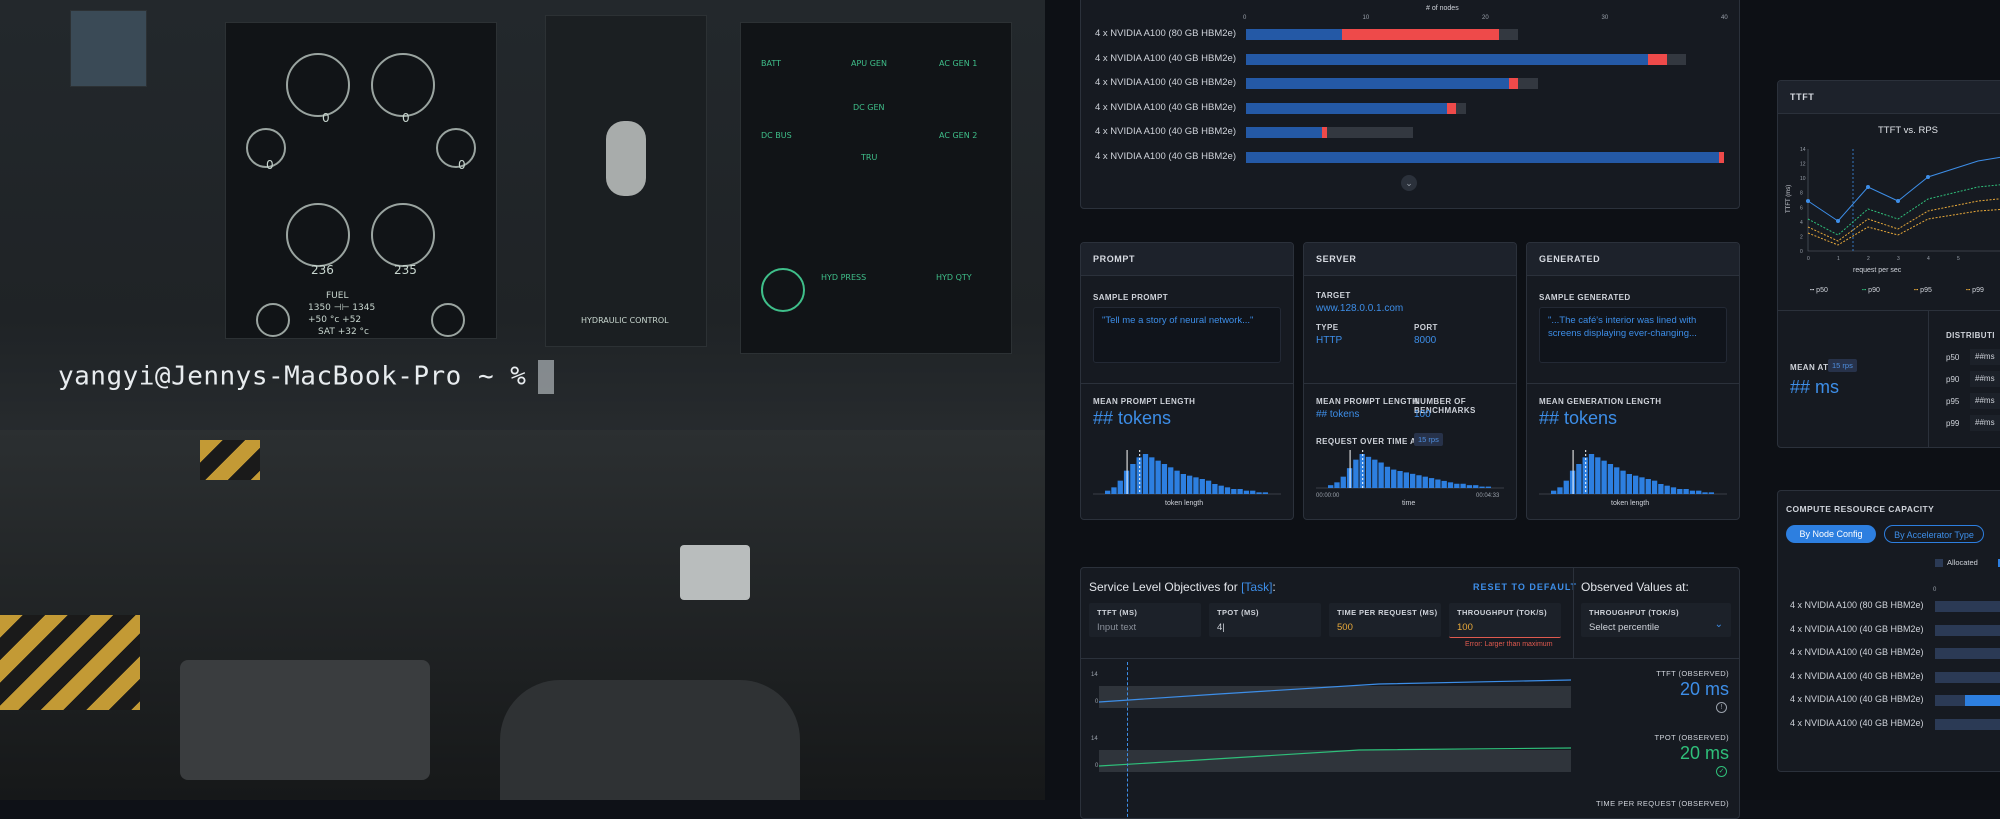 The width and height of the screenshot is (2000, 819). I want to click on tab-by-accelerator-type: By Accelerator Type, so click(1934, 534).